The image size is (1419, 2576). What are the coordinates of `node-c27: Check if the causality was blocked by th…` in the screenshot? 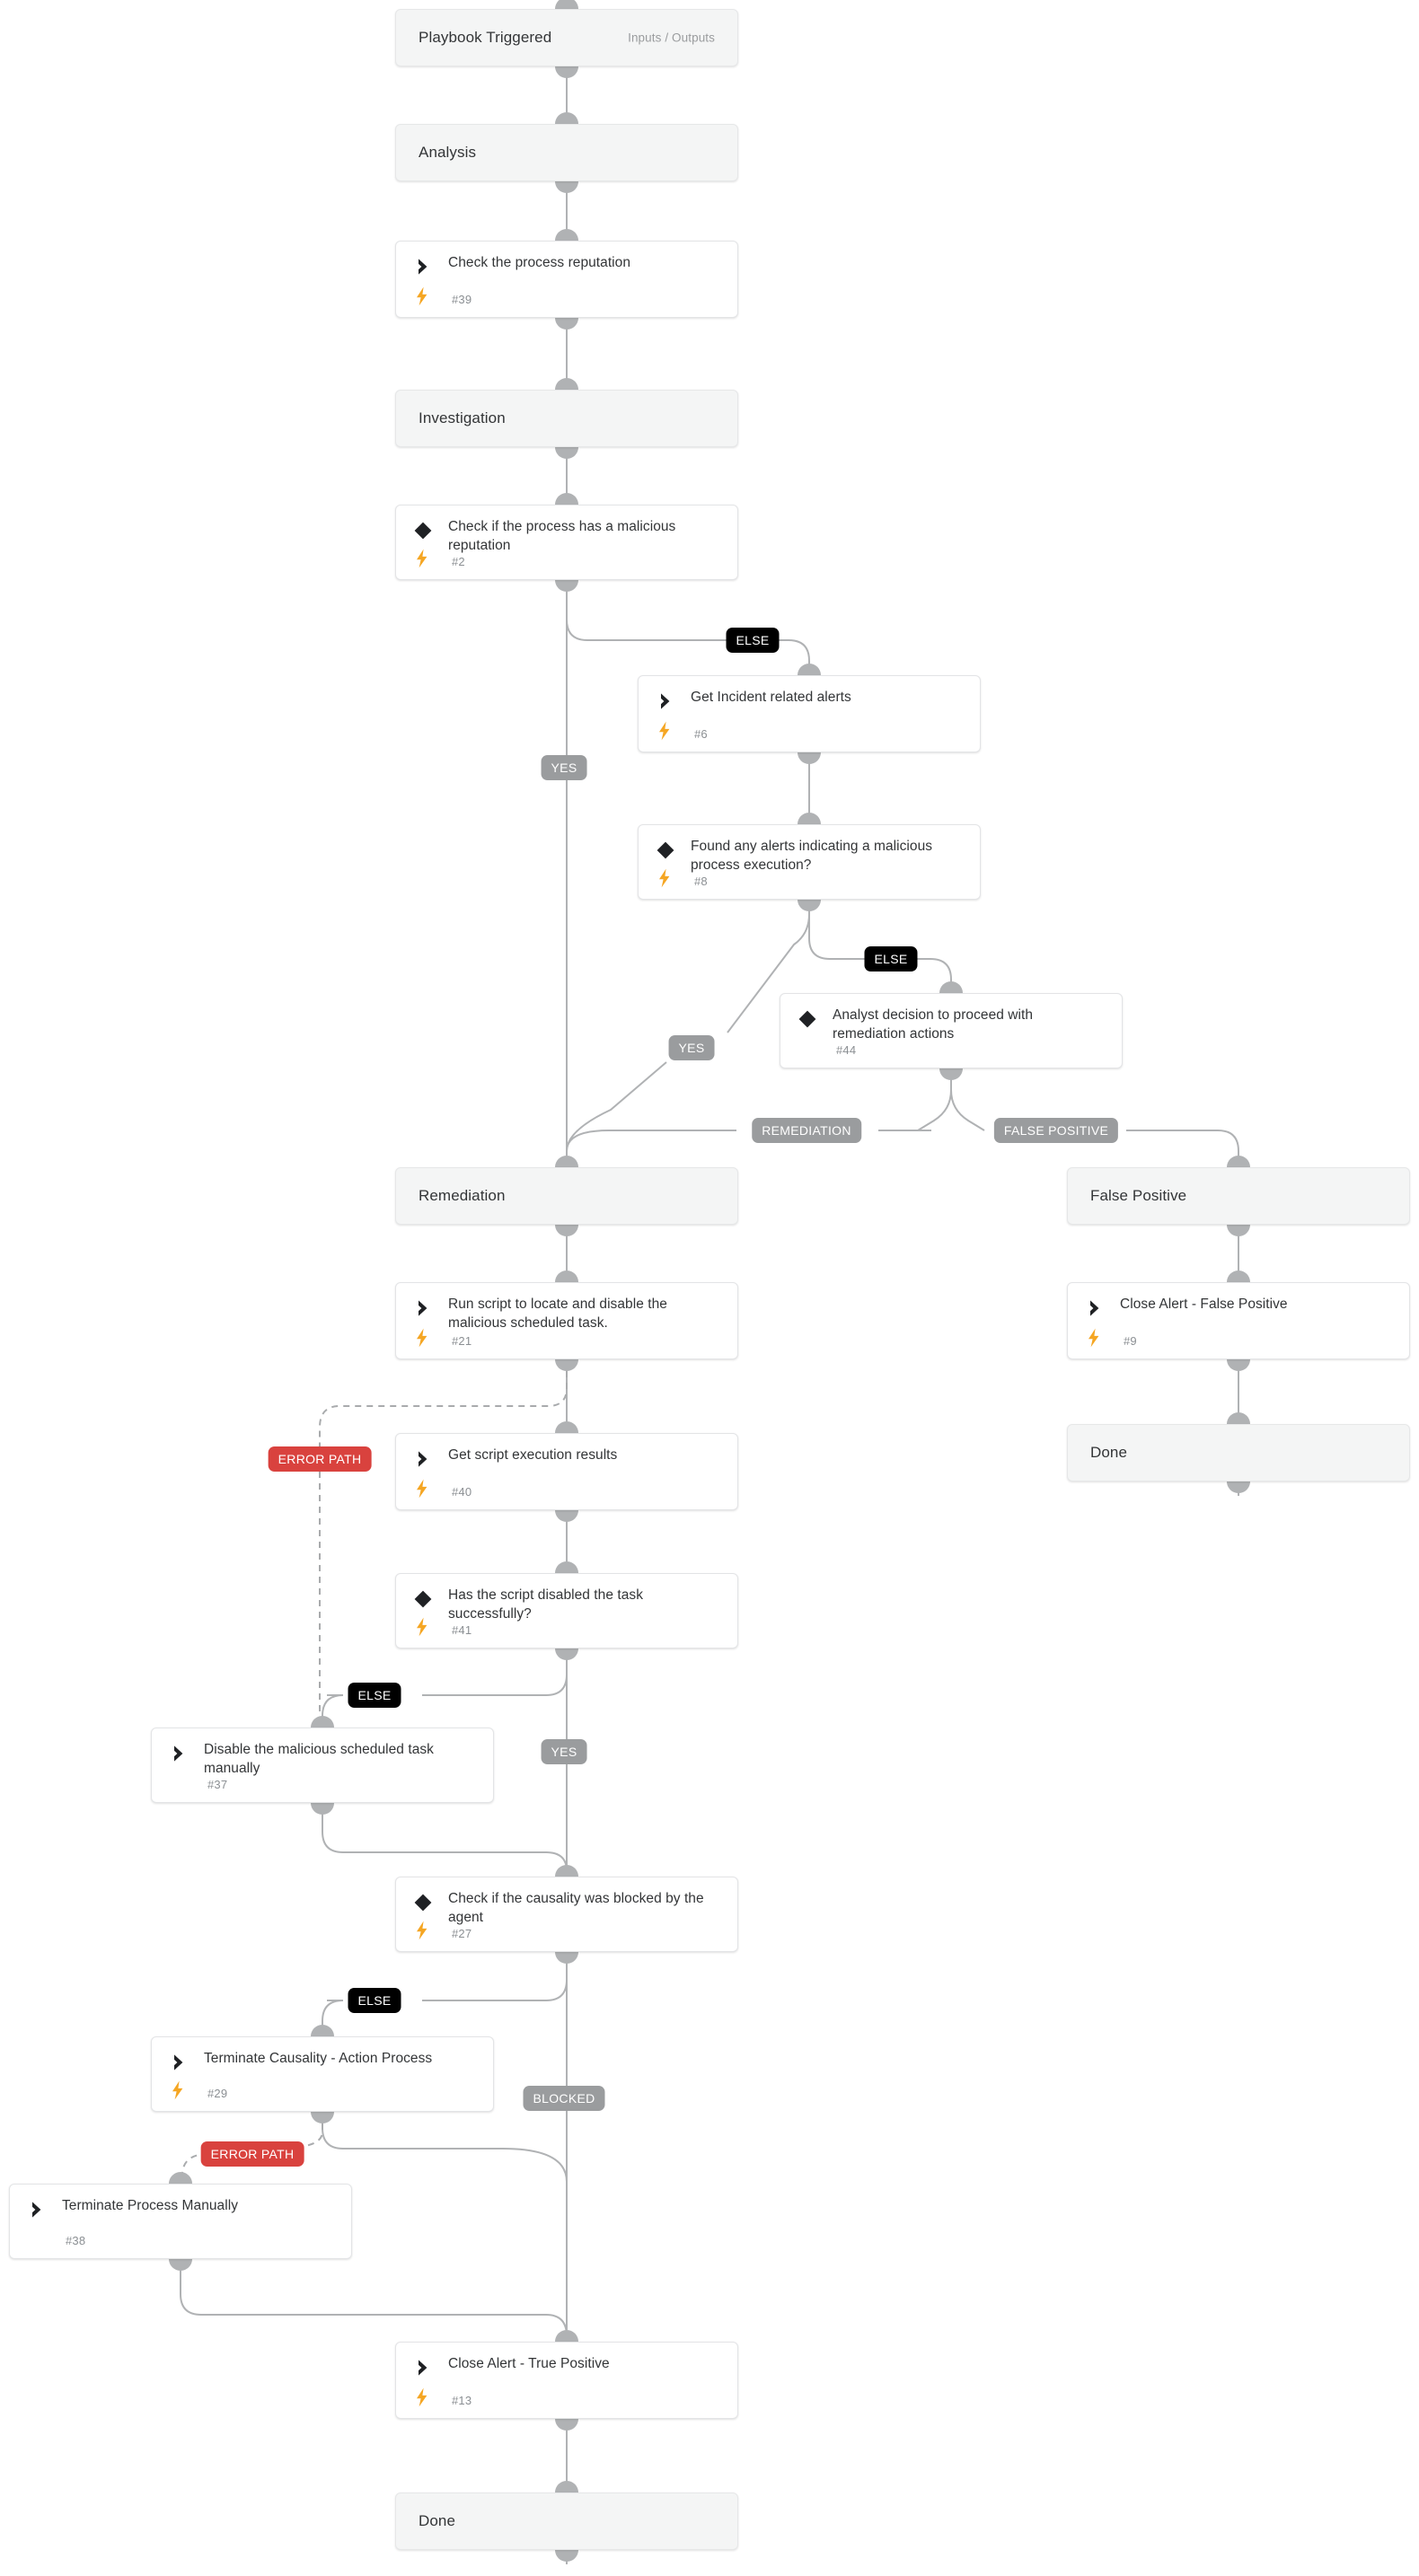 It's located at (566, 1915).